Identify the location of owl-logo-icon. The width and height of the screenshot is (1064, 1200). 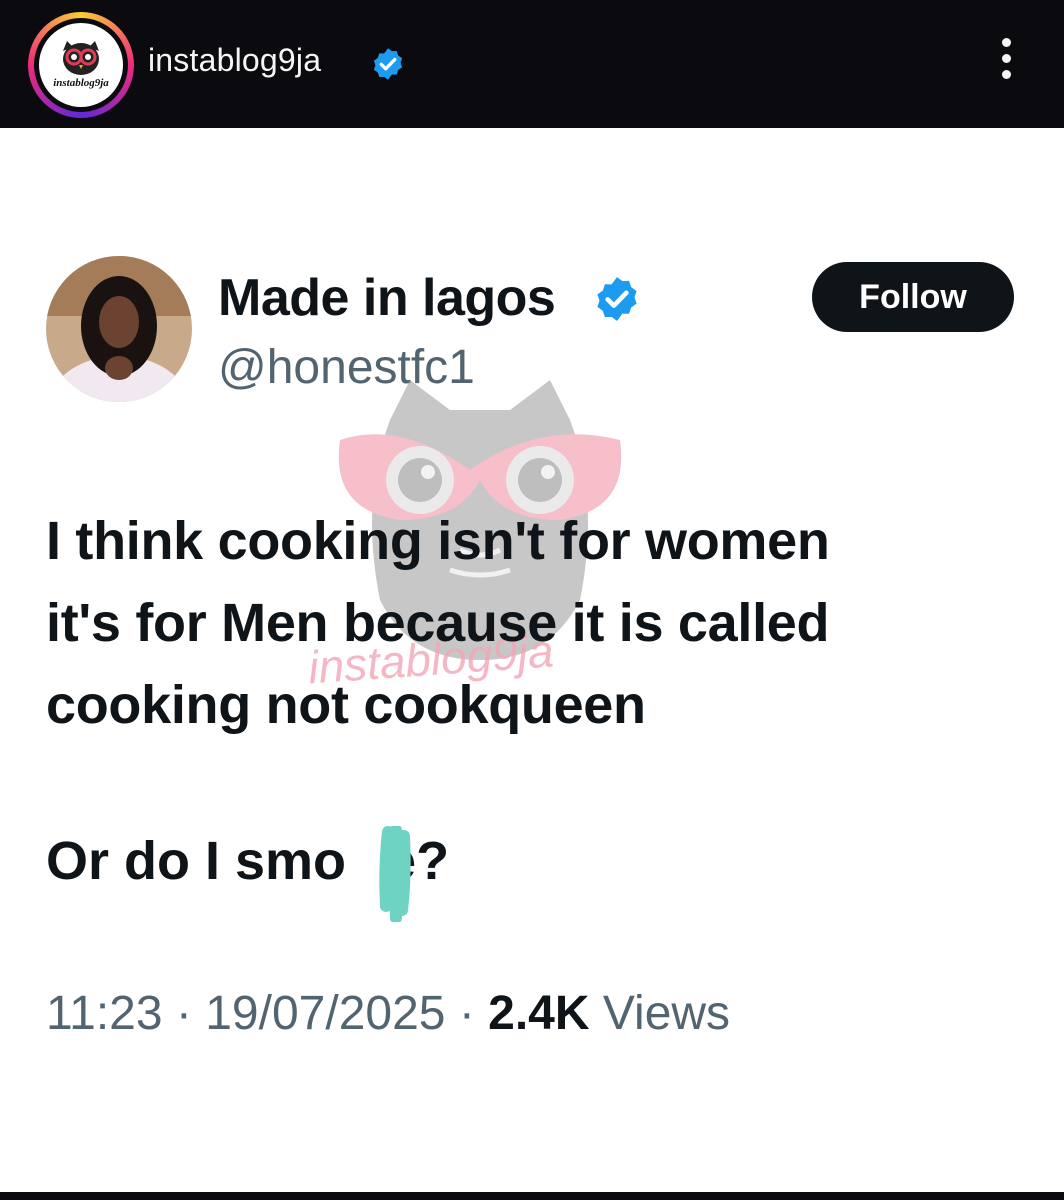
(81, 58).